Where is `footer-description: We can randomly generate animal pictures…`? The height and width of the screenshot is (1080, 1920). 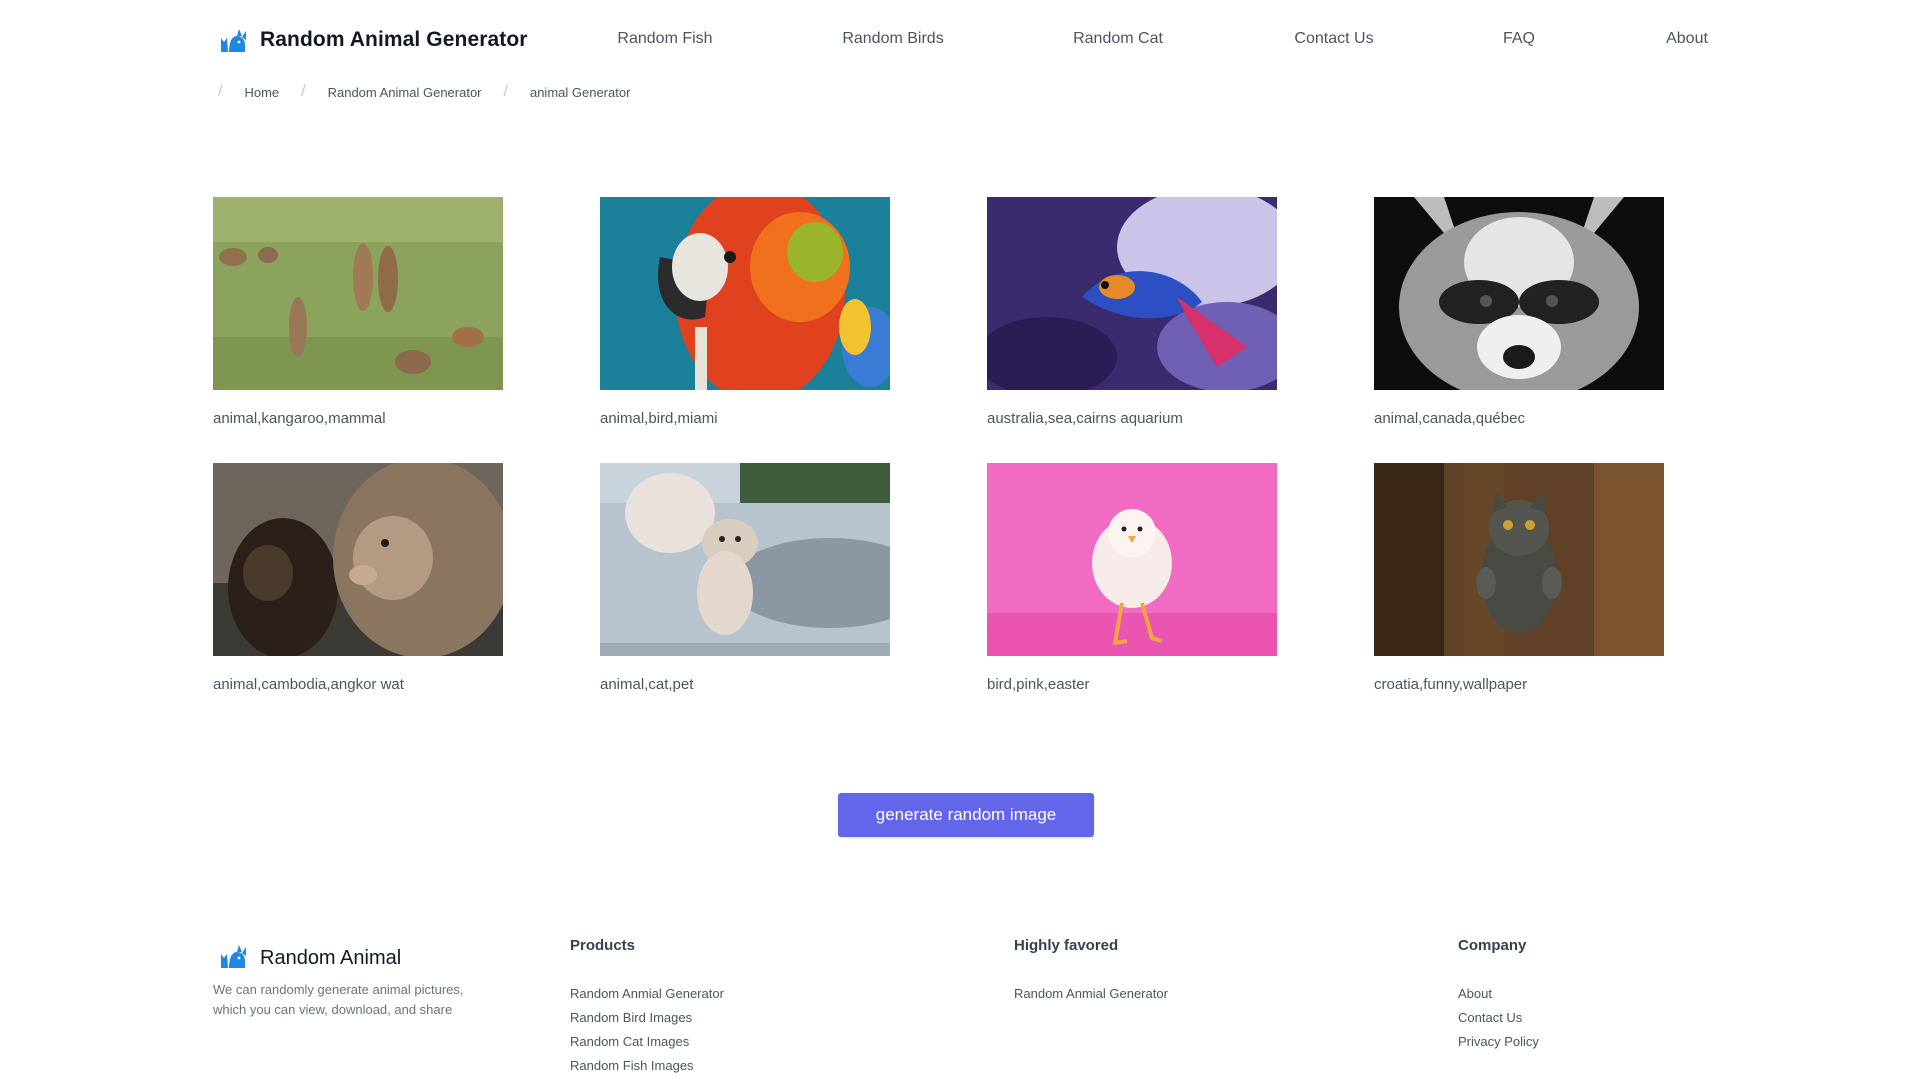
footer-description: We can randomly generate animal pictures… is located at coordinates (338, 999).